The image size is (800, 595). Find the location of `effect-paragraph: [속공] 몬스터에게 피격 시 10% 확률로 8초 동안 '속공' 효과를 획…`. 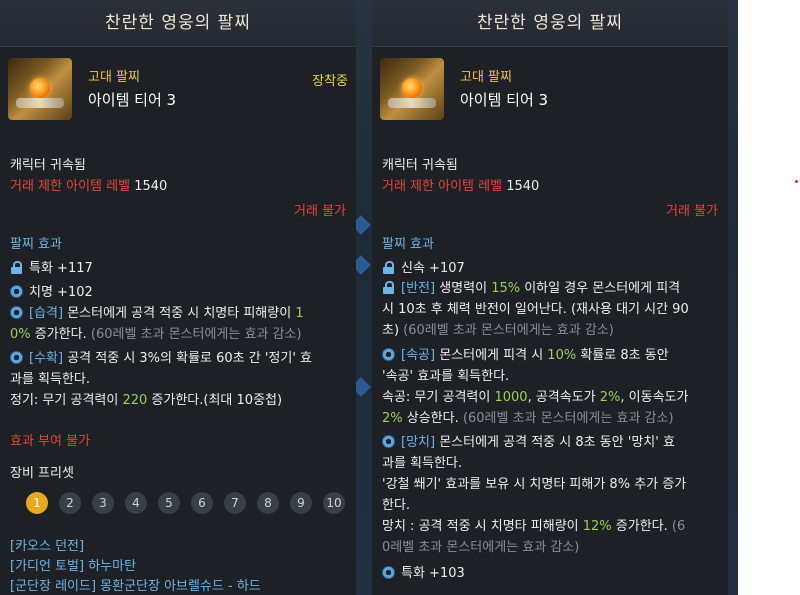

effect-paragraph: [속공] 몬스터에게 피격 시 10% 확률로 8초 동안 '속공' 효과를 획… is located at coordinates (535, 387).